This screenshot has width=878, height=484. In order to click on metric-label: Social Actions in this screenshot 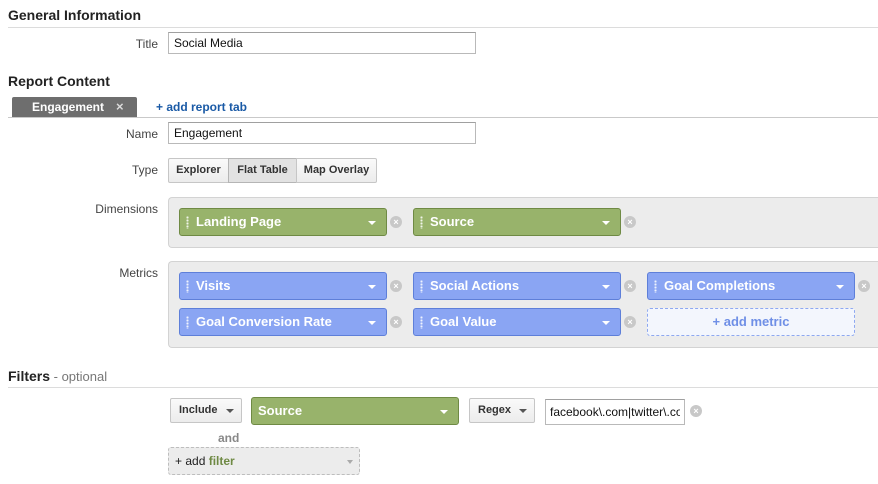, I will do `click(475, 285)`.